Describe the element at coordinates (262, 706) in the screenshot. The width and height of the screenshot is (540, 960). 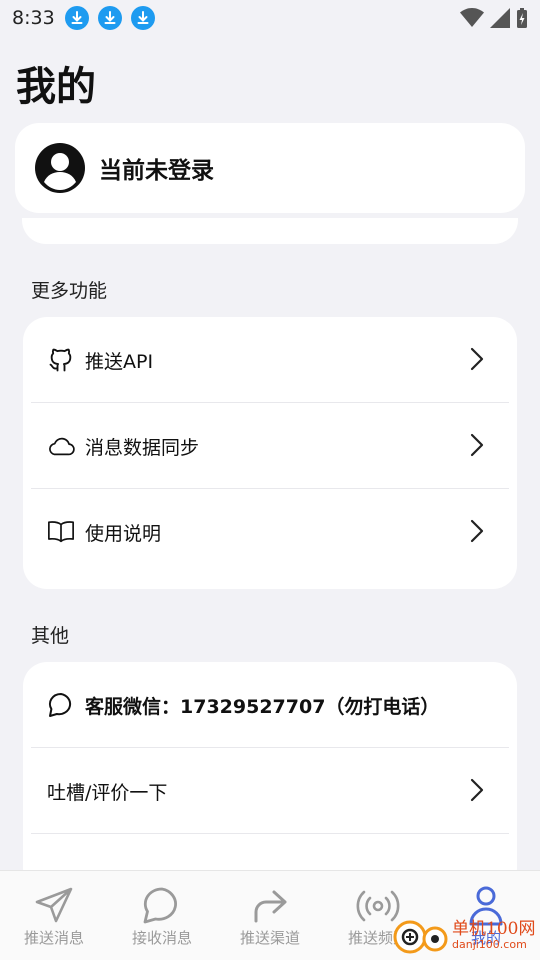
I see `menu-item-label: 客服微信：17329527707（勿打电话）` at that location.